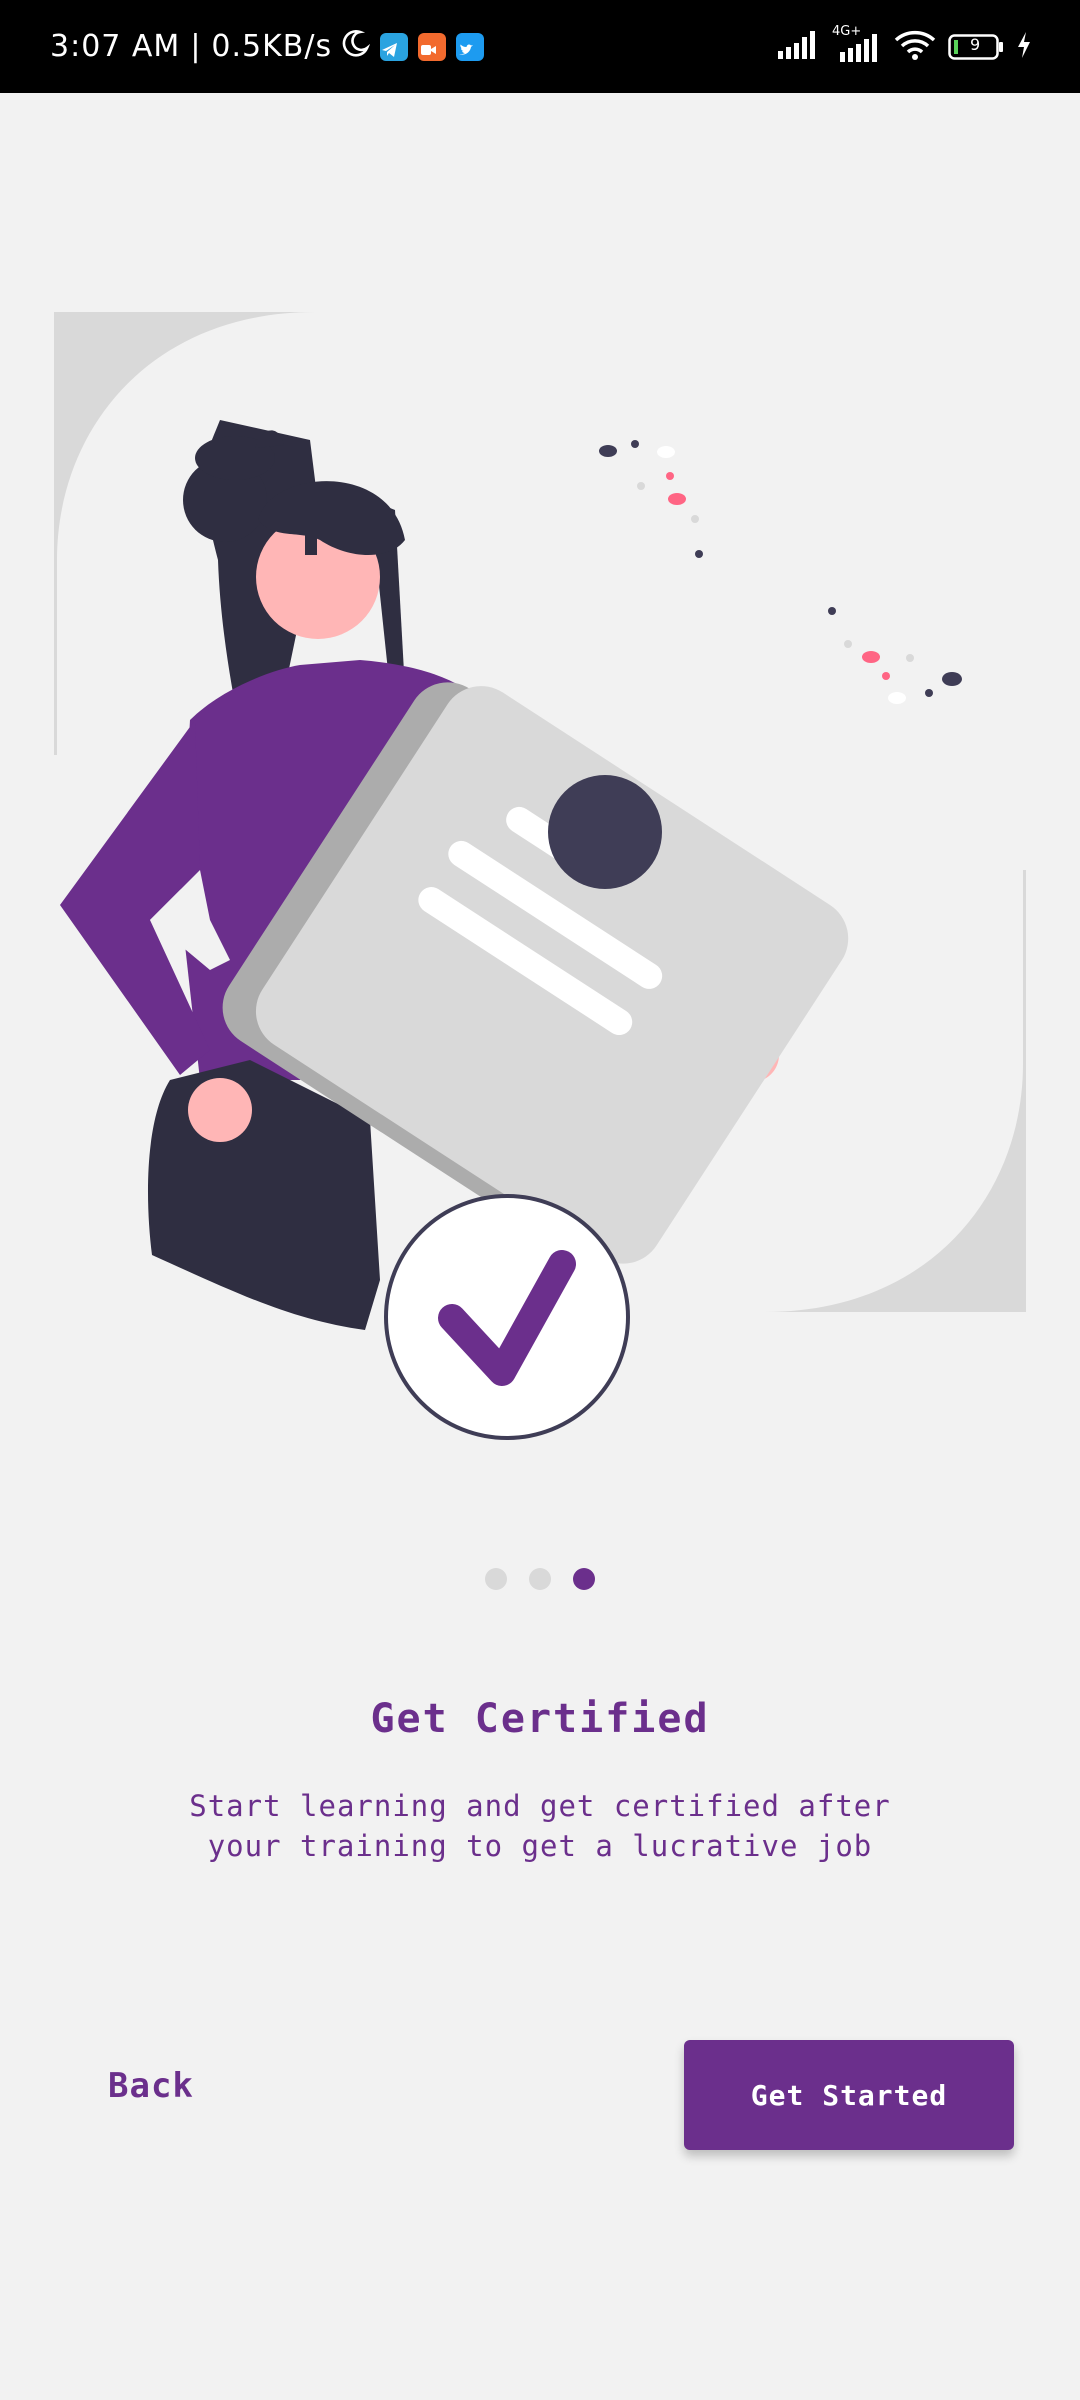 The width and height of the screenshot is (1080, 2400). I want to click on status-left: 3:07 AM | 0.5KB/s, so click(272, 46).